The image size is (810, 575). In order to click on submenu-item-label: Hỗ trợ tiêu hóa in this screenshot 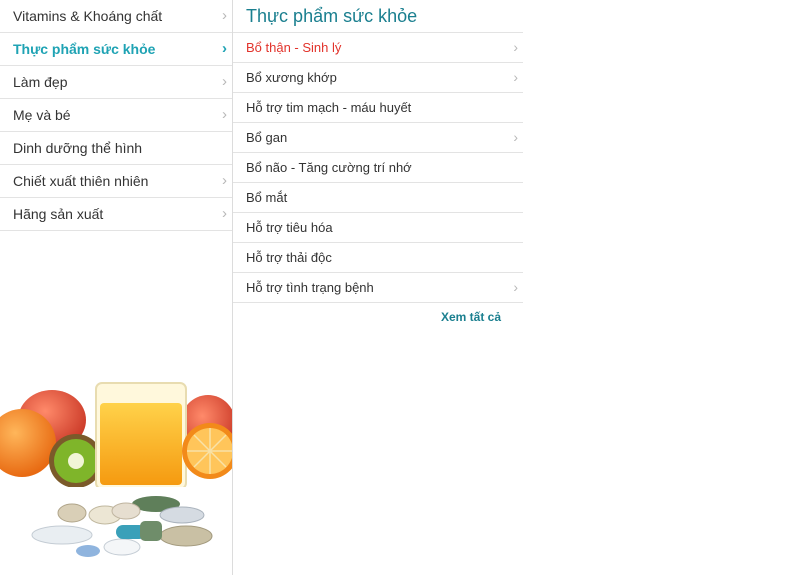, I will do `click(289, 227)`.